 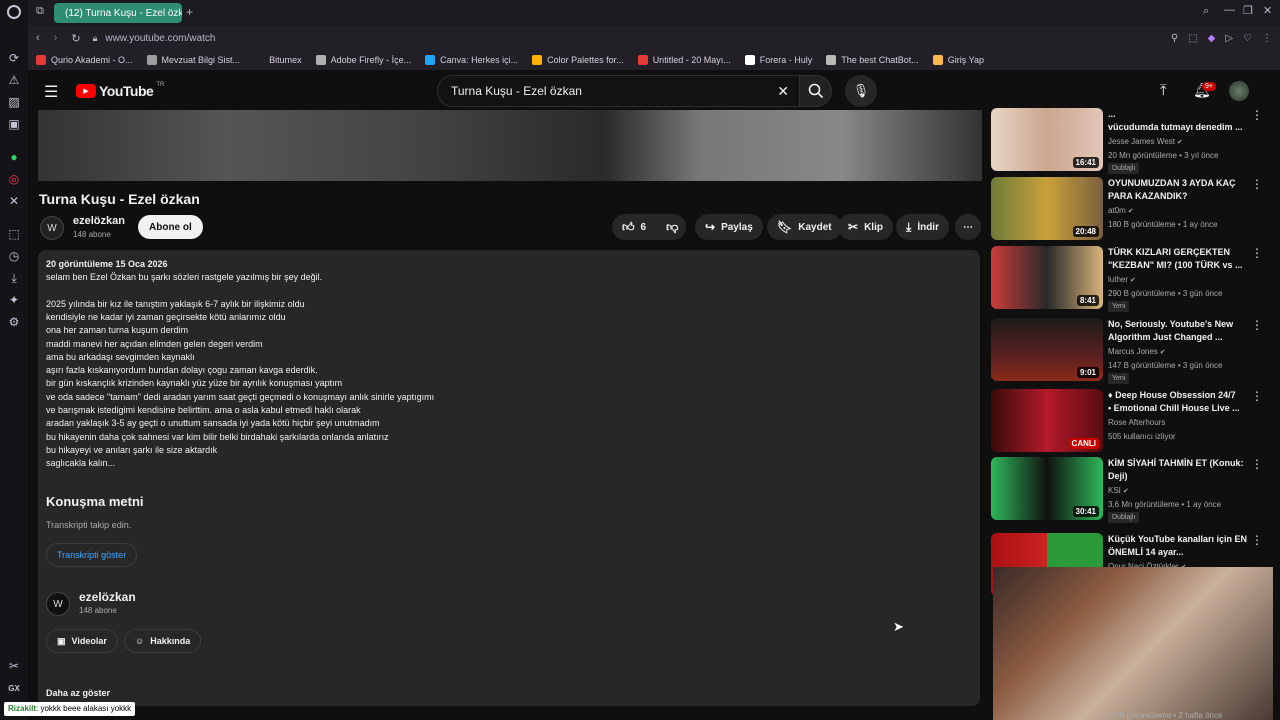 What do you see at coordinates (1247, 38) in the screenshot?
I see `heart-icon: ♡` at bounding box center [1247, 38].